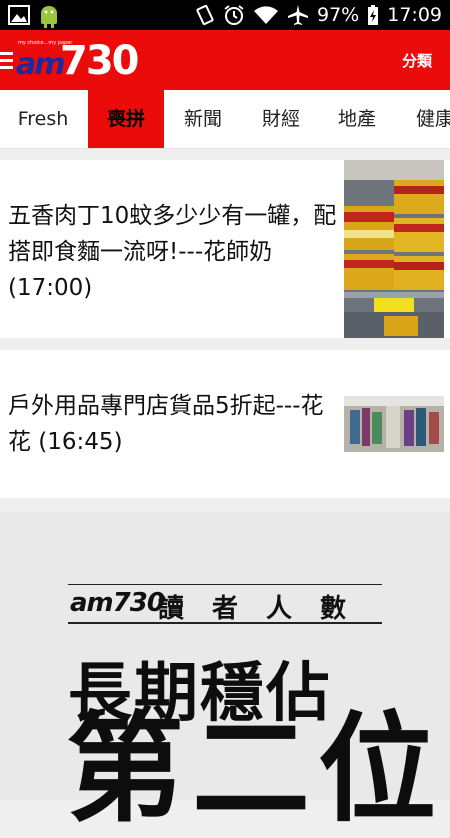 This screenshot has width=450, height=838. What do you see at coordinates (117, 603) in the screenshot?
I see `ad-logo: am730` at bounding box center [117, 603].